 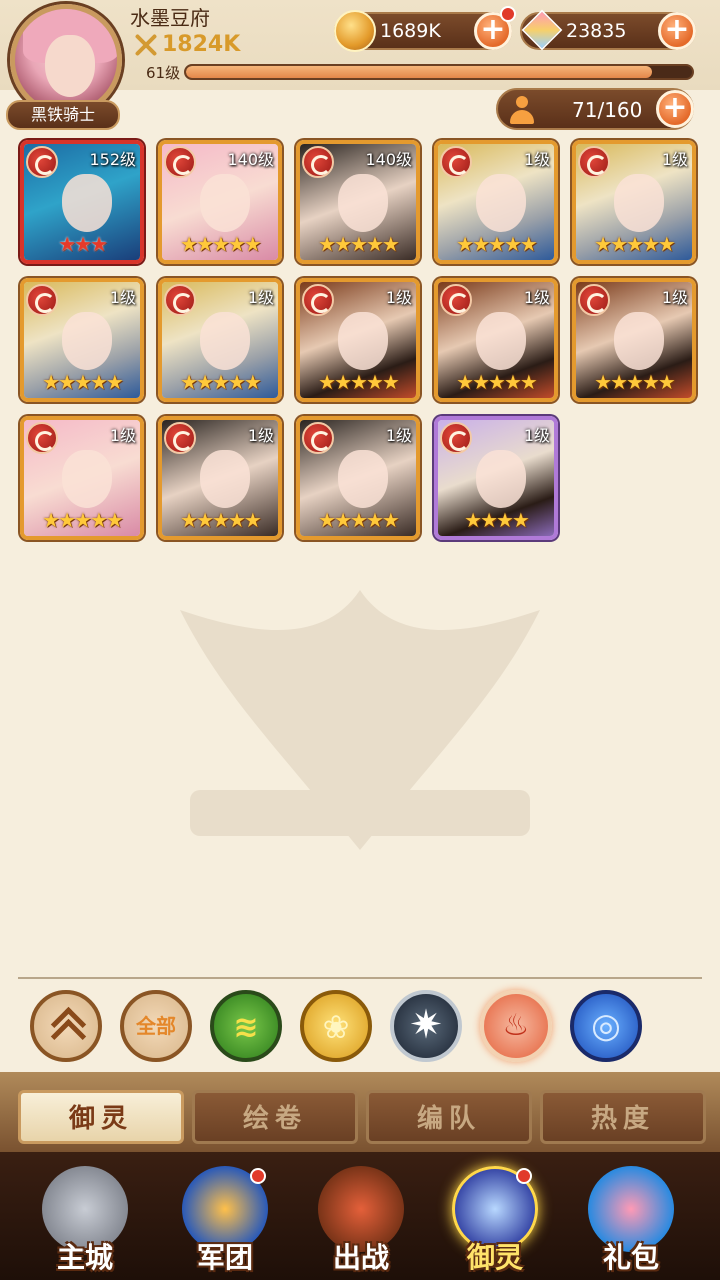 What do you see at coordinates (146, 45) in the screenshot?
I see `crossed-swords-icon` at bounding box center [146, 45].